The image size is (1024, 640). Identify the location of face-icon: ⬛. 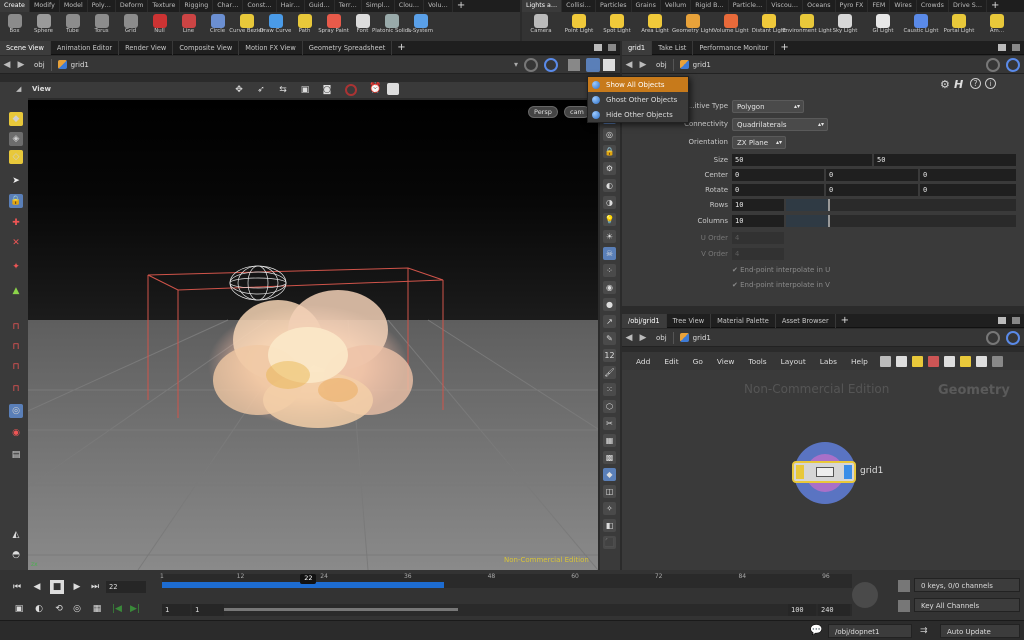
(609, 542).